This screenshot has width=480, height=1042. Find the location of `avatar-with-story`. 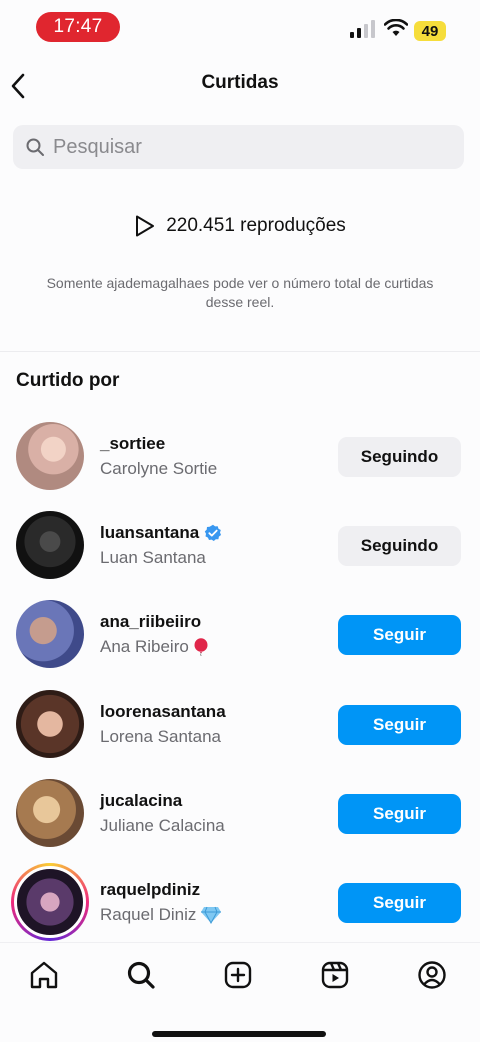

avatar-with-story is located at coordinates (50, 902).